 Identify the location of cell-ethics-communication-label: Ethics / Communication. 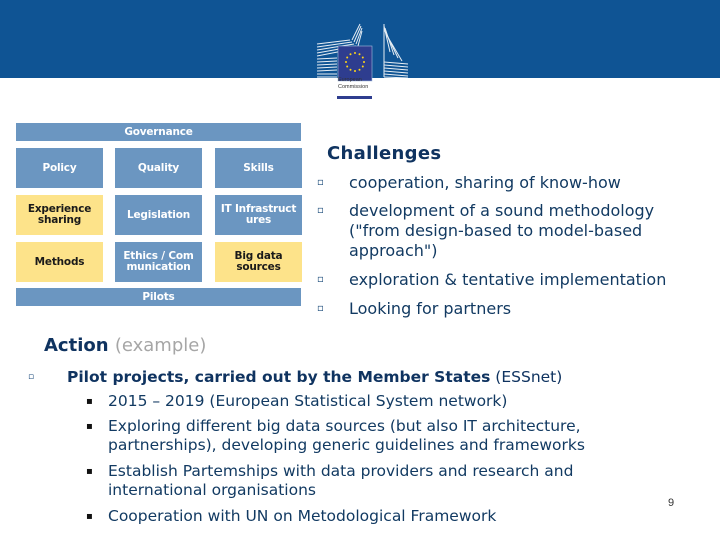
(158, 261).